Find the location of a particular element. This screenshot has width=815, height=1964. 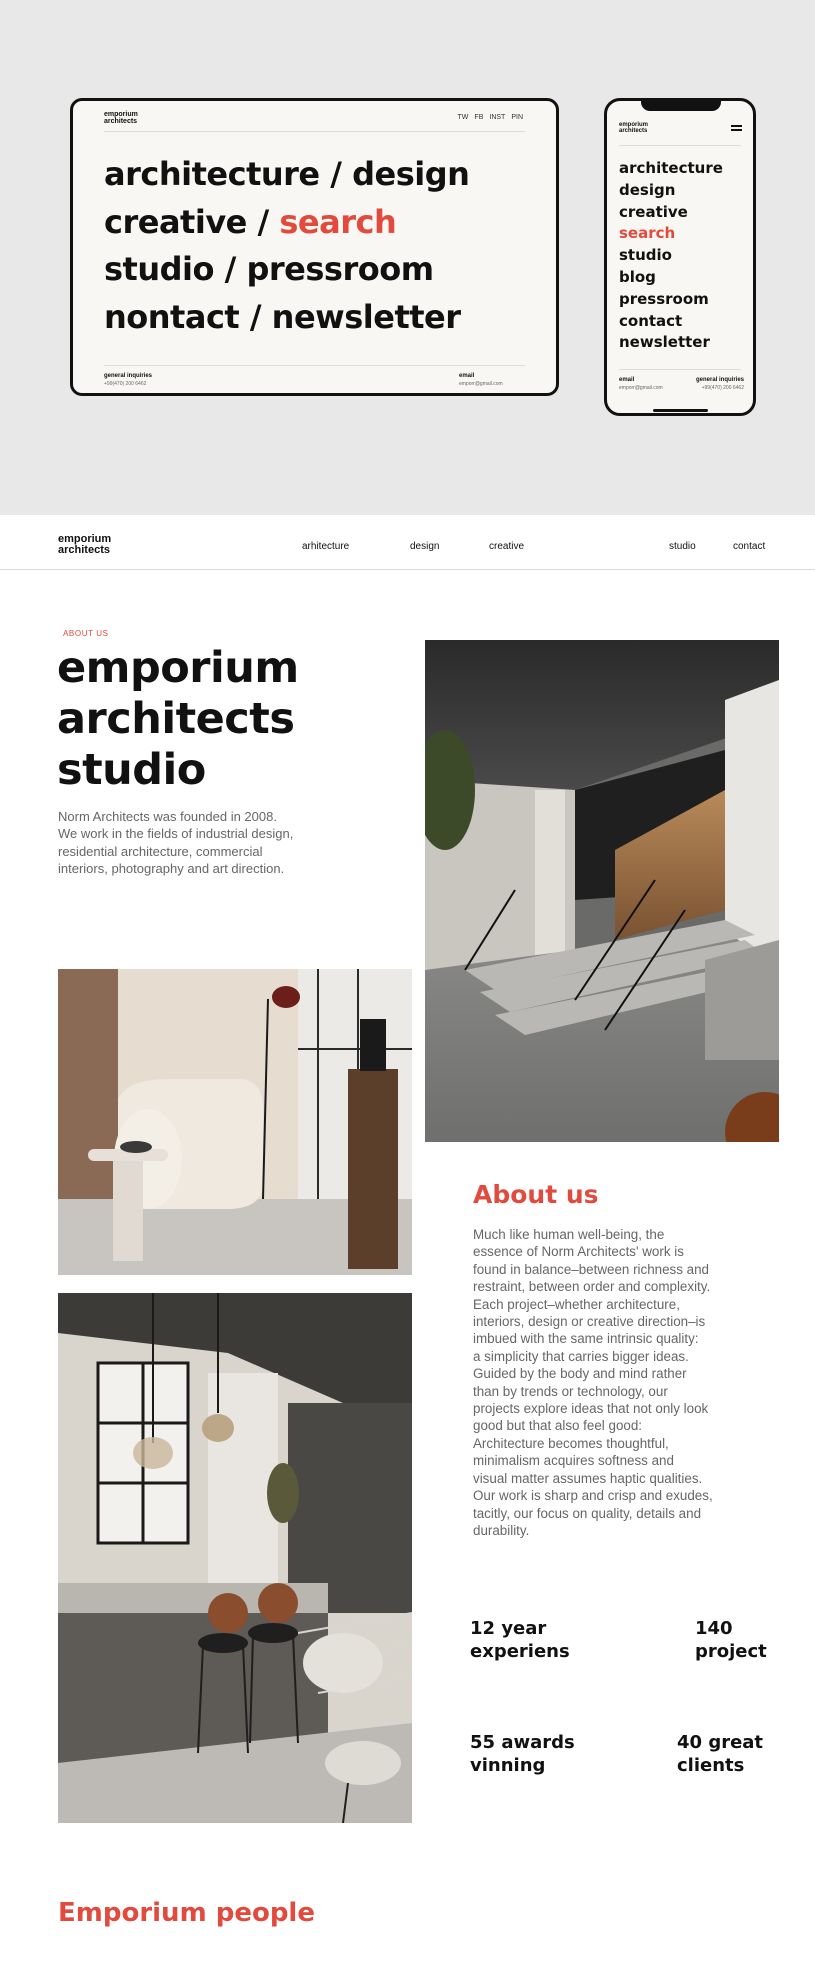

page-title: emporium architects studio is located at coordinates (178, 719).